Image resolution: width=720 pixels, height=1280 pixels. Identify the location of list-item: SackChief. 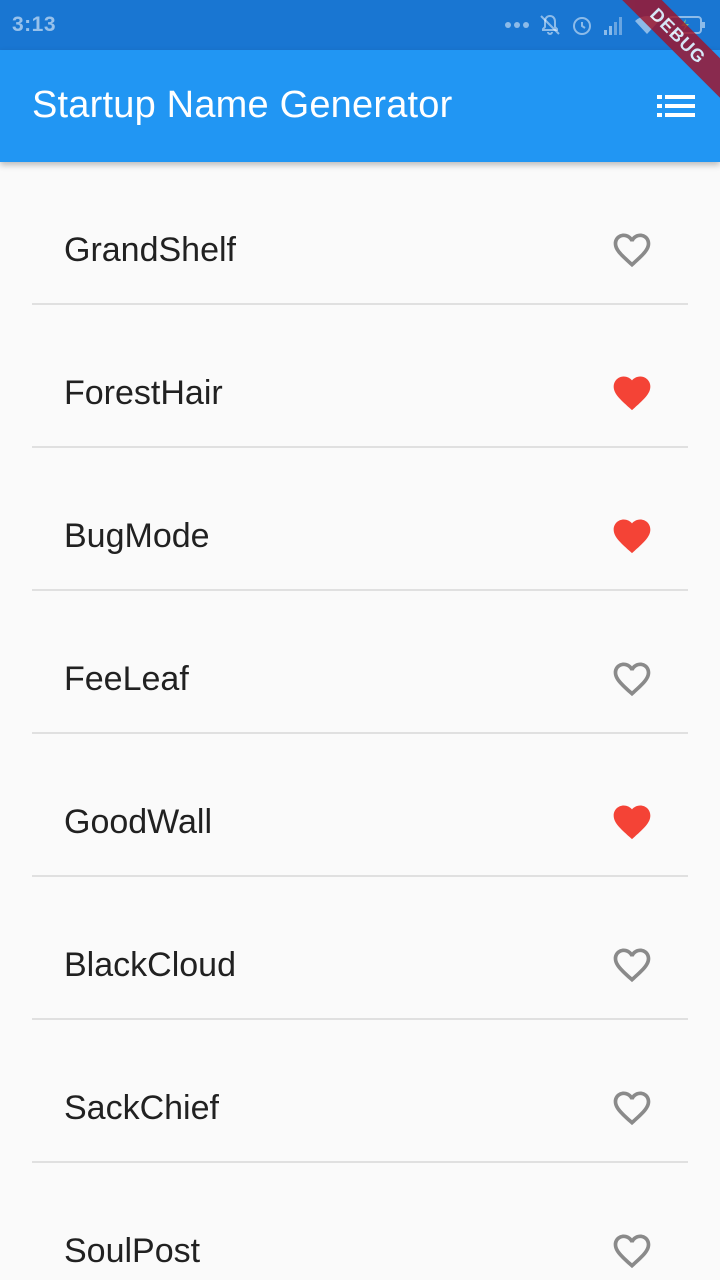
(360, 1091).